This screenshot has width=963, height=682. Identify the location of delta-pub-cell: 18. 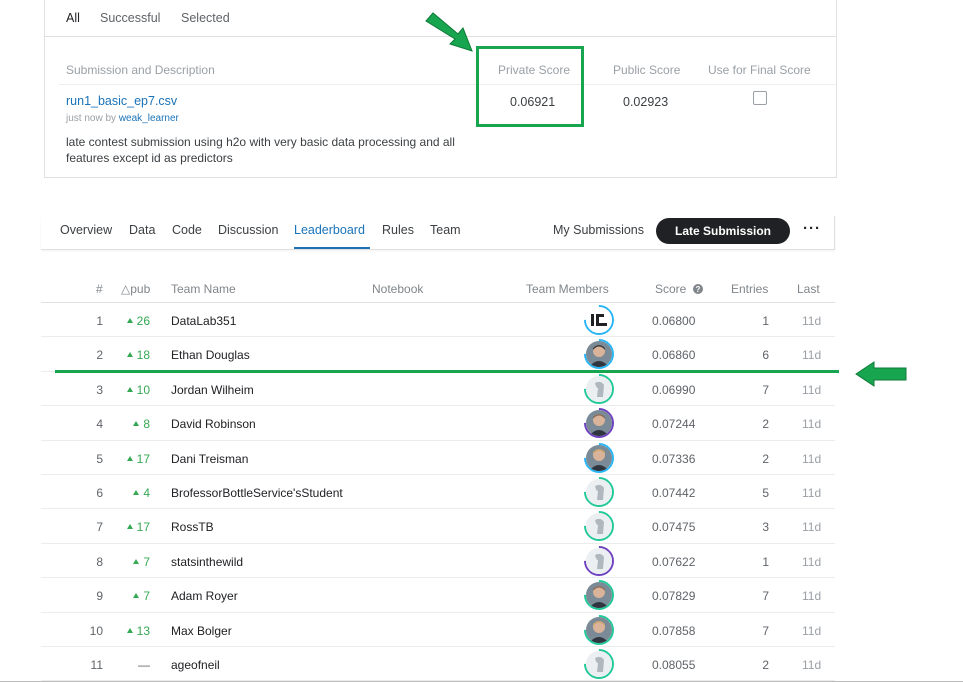
(143, 355).